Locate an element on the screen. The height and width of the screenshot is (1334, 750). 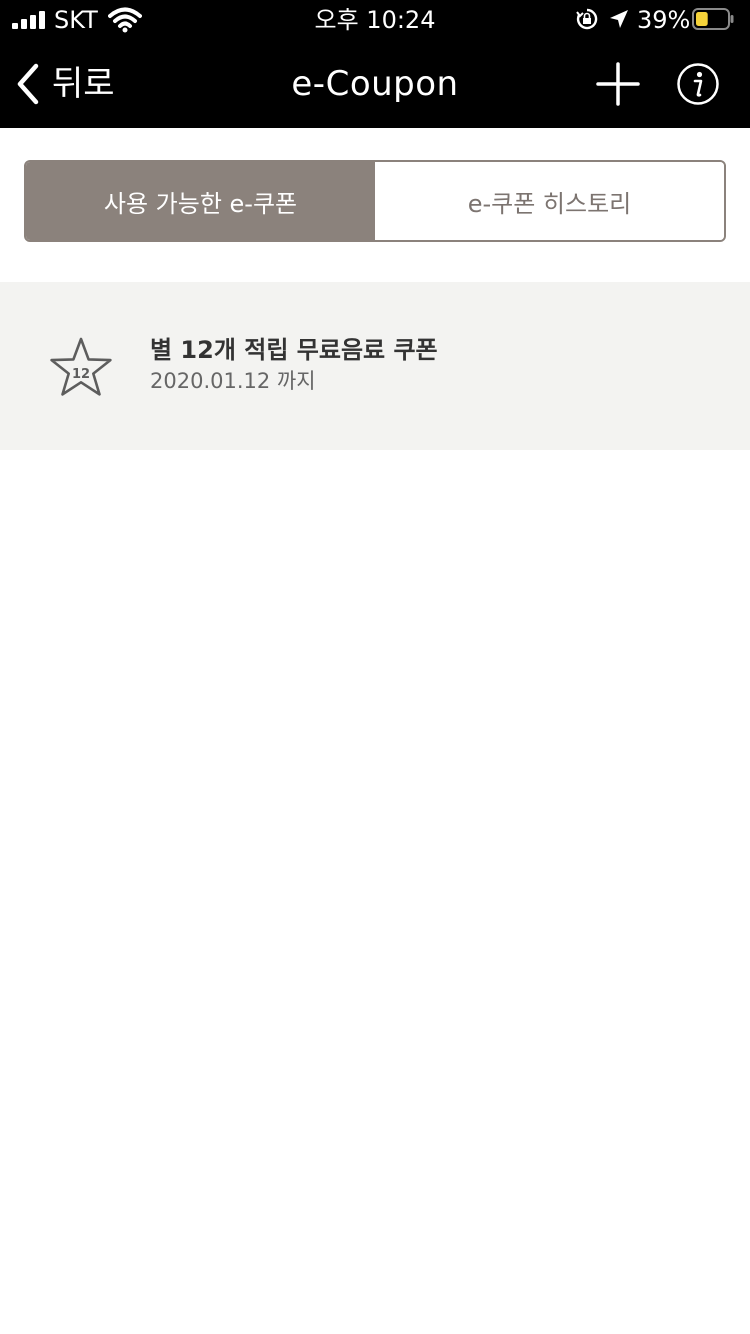
star-12-icon: 12 is located at coordinates (81, 366).